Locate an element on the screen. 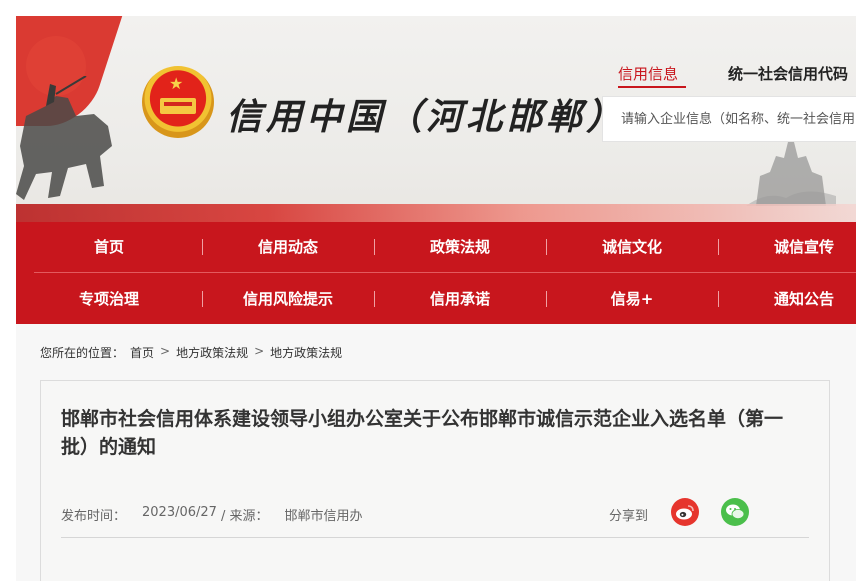  wechat-share-button is located at coordinates (735, 512).